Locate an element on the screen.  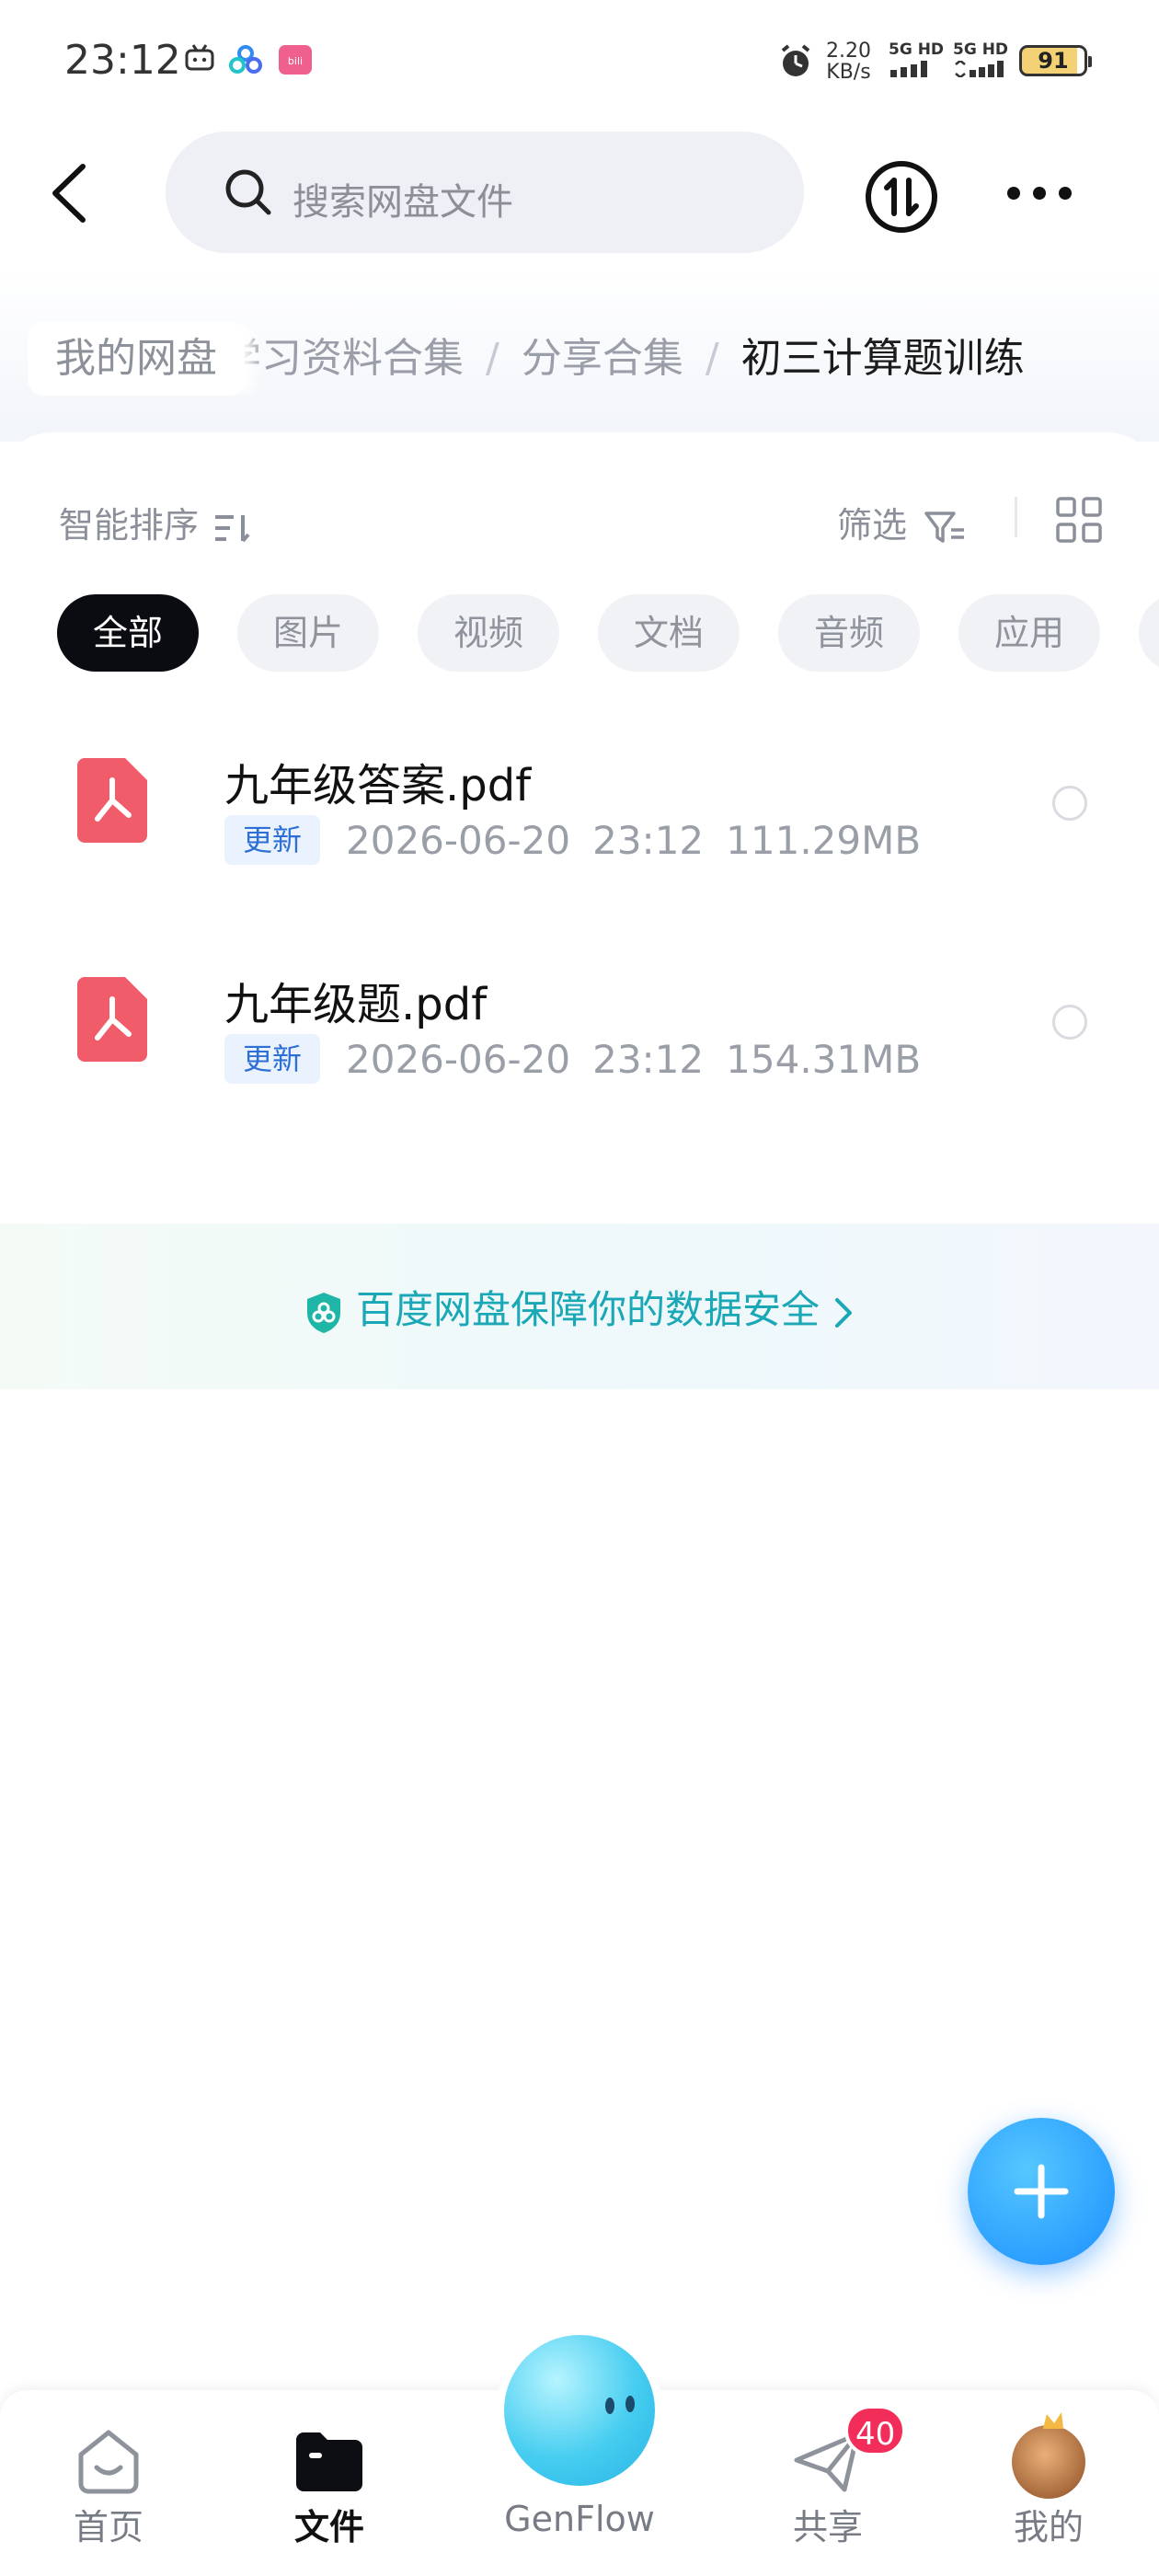
filter-label: 筛选 is located at coordinates (872, 525).